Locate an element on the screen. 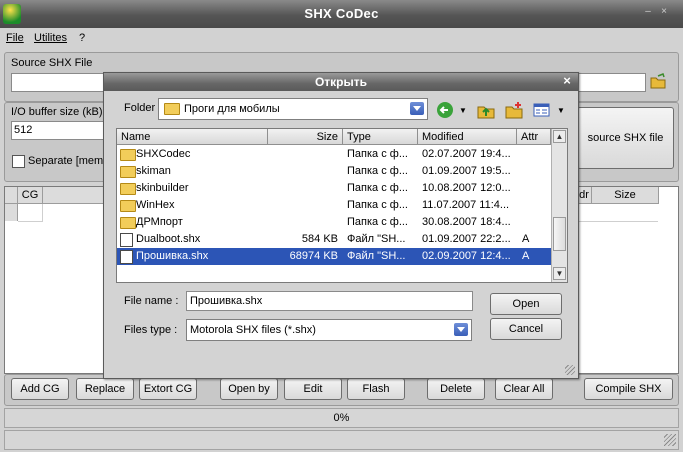 The width and height of the screenshot is (683, 452). grid-corner is located at coordinates (11, 195).